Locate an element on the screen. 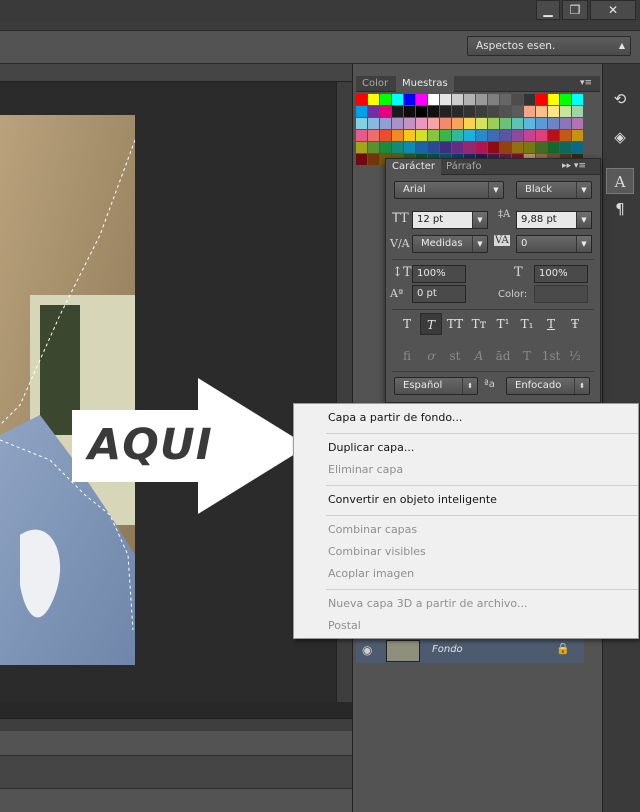  kerning-select: Medidas ▼ is located at coordinates (450, 244).